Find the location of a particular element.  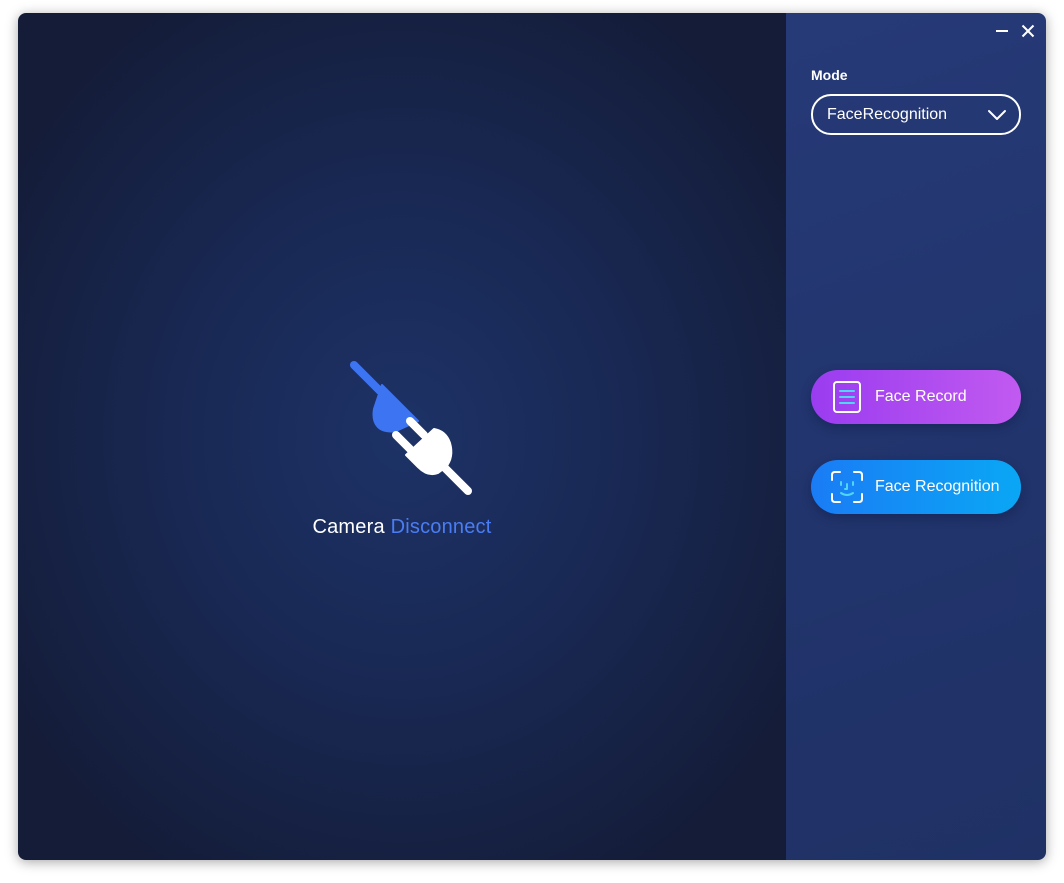

close-icon is located at coordinates (1028, 31).